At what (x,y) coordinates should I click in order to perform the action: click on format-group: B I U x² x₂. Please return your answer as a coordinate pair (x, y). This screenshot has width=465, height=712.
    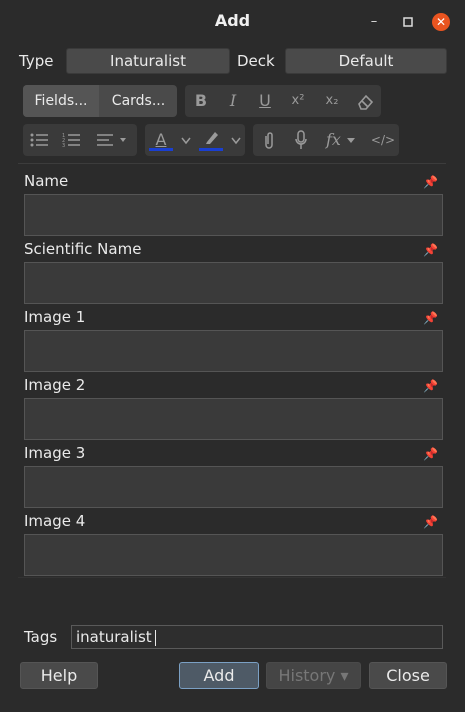
    Looking at the image, I should click on (283, 101).